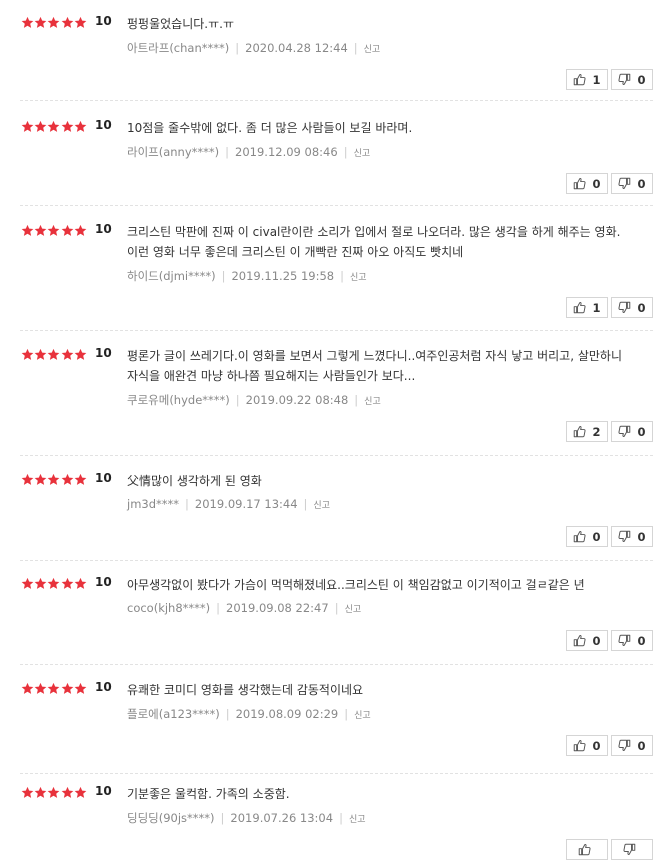  Describe the element at coordinates (609, 431) in the screenshot. I see `vote-buttons: 2 0` at that location.